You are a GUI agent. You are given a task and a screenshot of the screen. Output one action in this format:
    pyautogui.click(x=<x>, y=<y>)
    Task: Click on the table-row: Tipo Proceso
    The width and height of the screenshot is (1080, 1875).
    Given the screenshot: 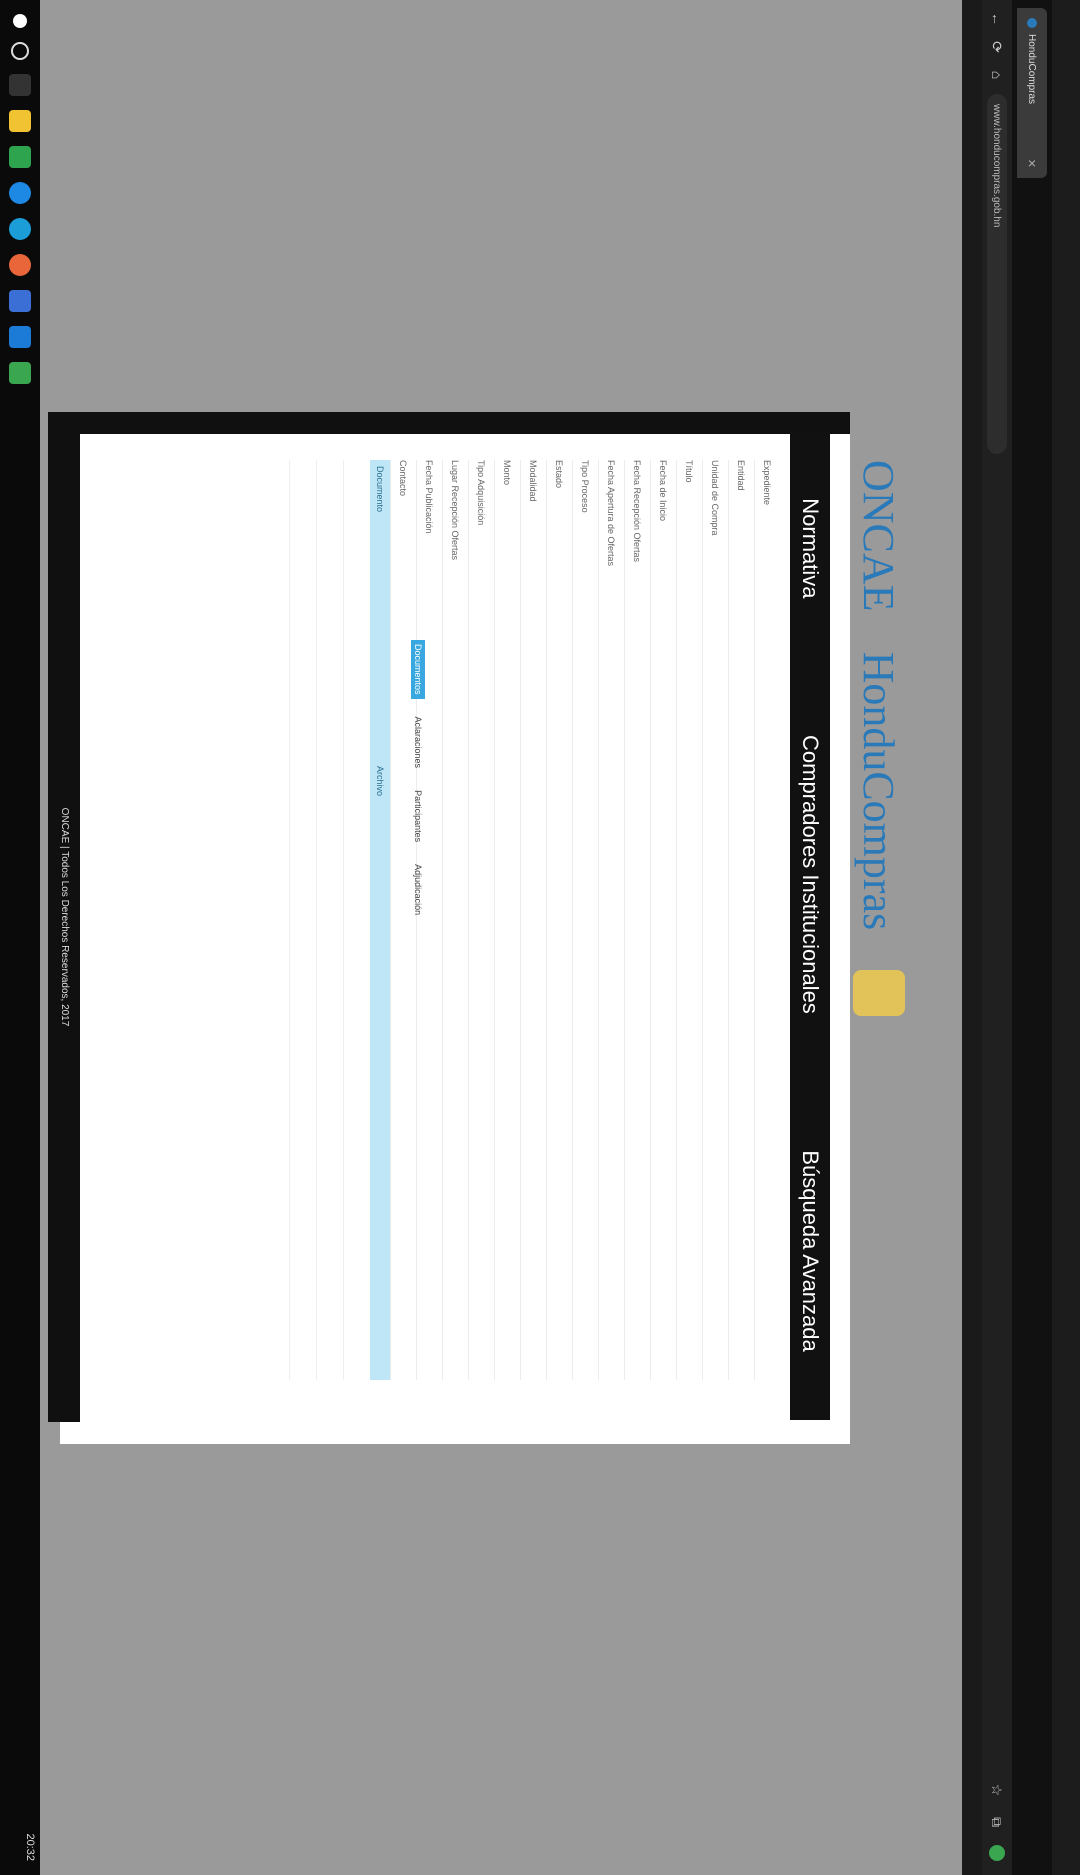 What is the action you would take?
    pyautogui.click(x=585, y=920)
    